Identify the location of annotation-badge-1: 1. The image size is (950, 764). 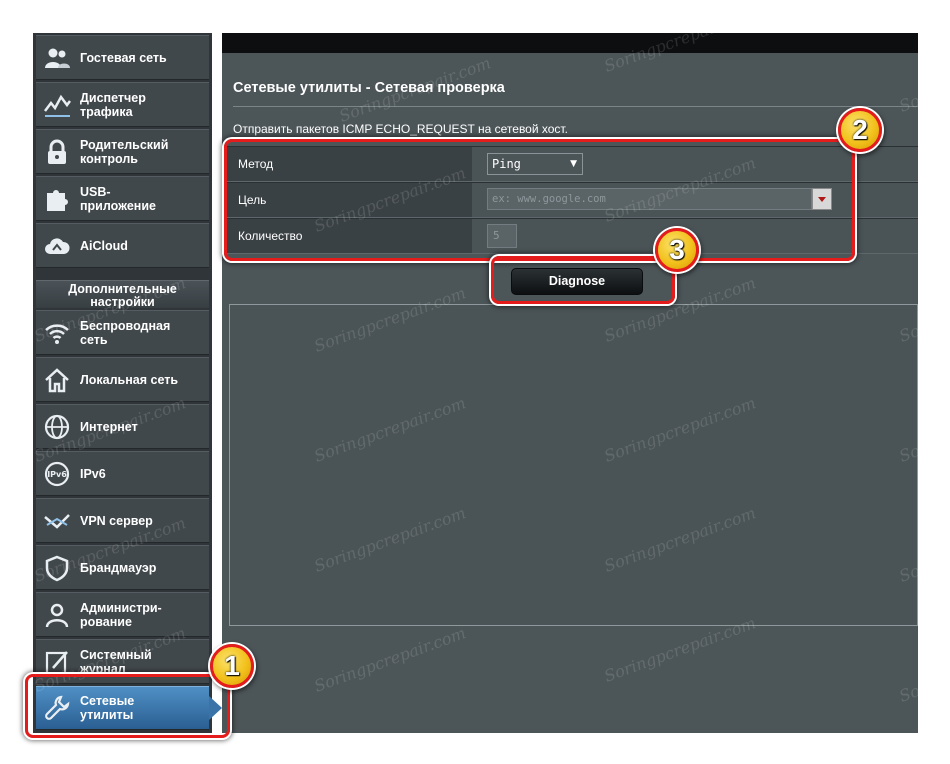
(232, 666).